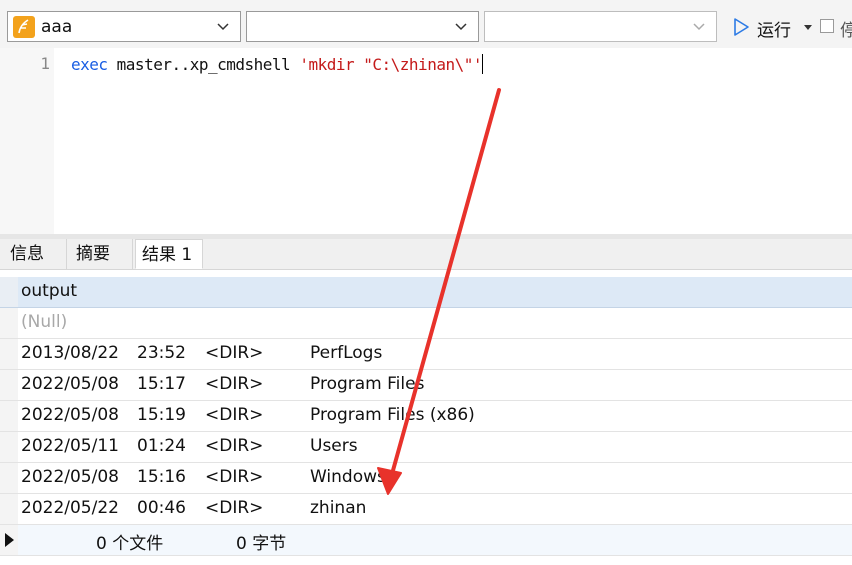  Describe the element at coordinates (426, 509) in the screenshot. I see `table-row: 2022/05/22 00:46 <DIR> zhinan` at that location.